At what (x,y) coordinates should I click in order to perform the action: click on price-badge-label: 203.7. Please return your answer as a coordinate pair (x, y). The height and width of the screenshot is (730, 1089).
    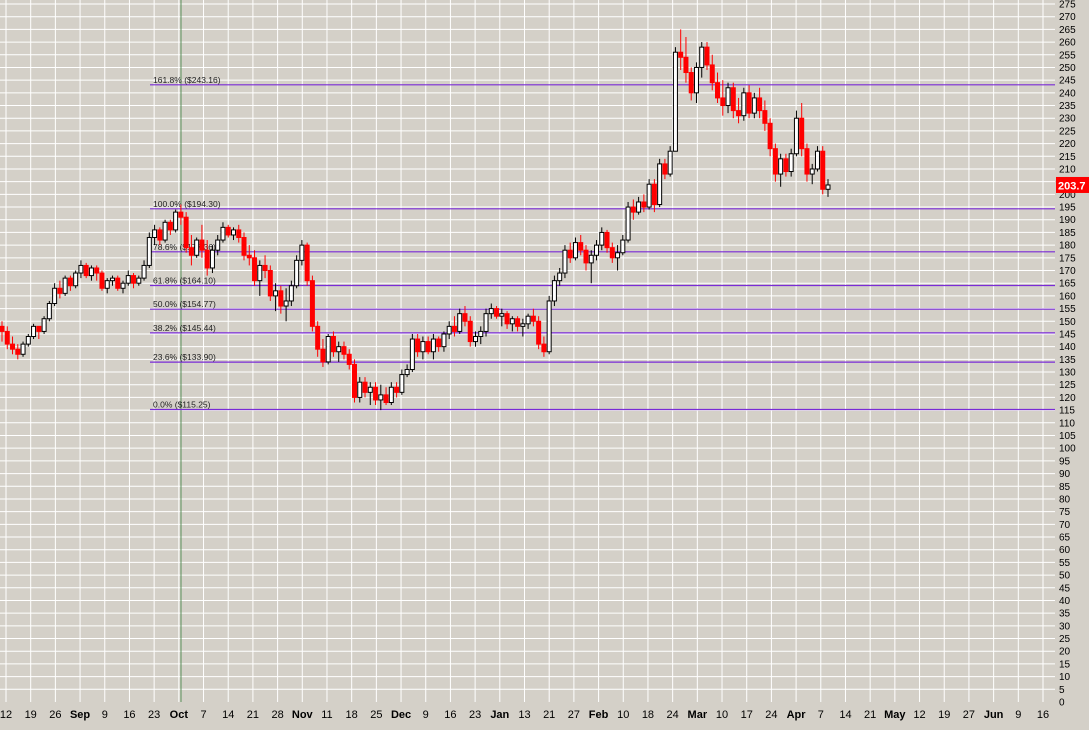
    Looking at the image, I should click on (1072, 186).